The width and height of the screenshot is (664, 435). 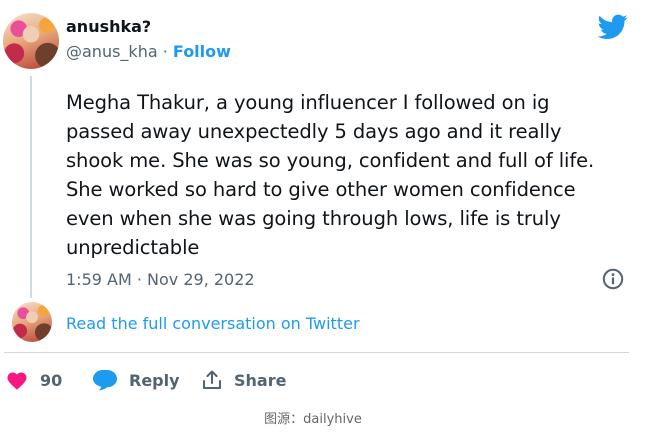 What do you see at coordinates (212, 379) in the screenshot?
I see `share-upload-icon` at bounding box center [212, 379].